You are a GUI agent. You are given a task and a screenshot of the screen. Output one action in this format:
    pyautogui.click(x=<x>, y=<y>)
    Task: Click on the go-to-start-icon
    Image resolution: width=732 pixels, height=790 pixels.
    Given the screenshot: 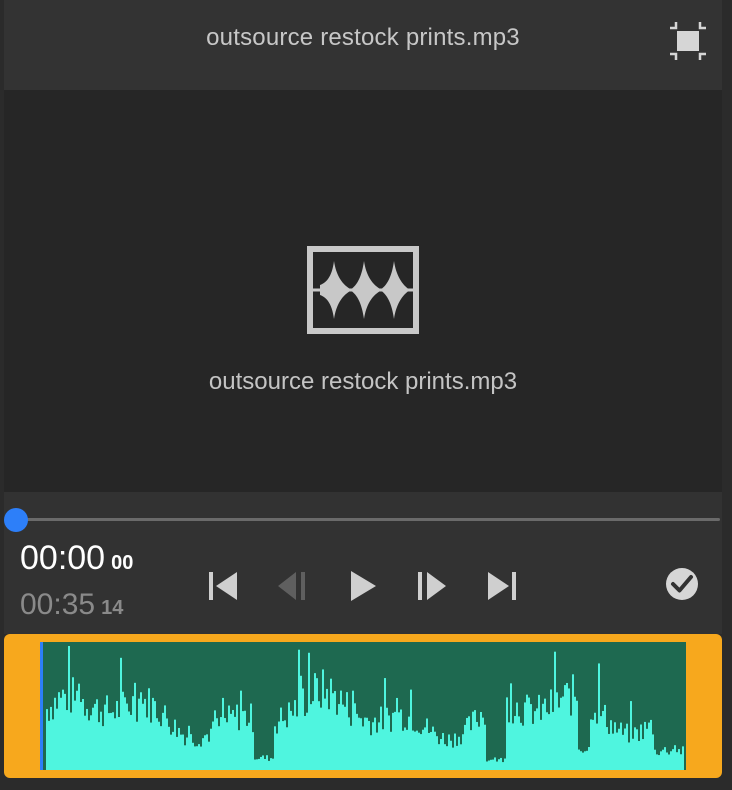 What is the action you would take?
    pyautogui.click(x=223, y=586)
    